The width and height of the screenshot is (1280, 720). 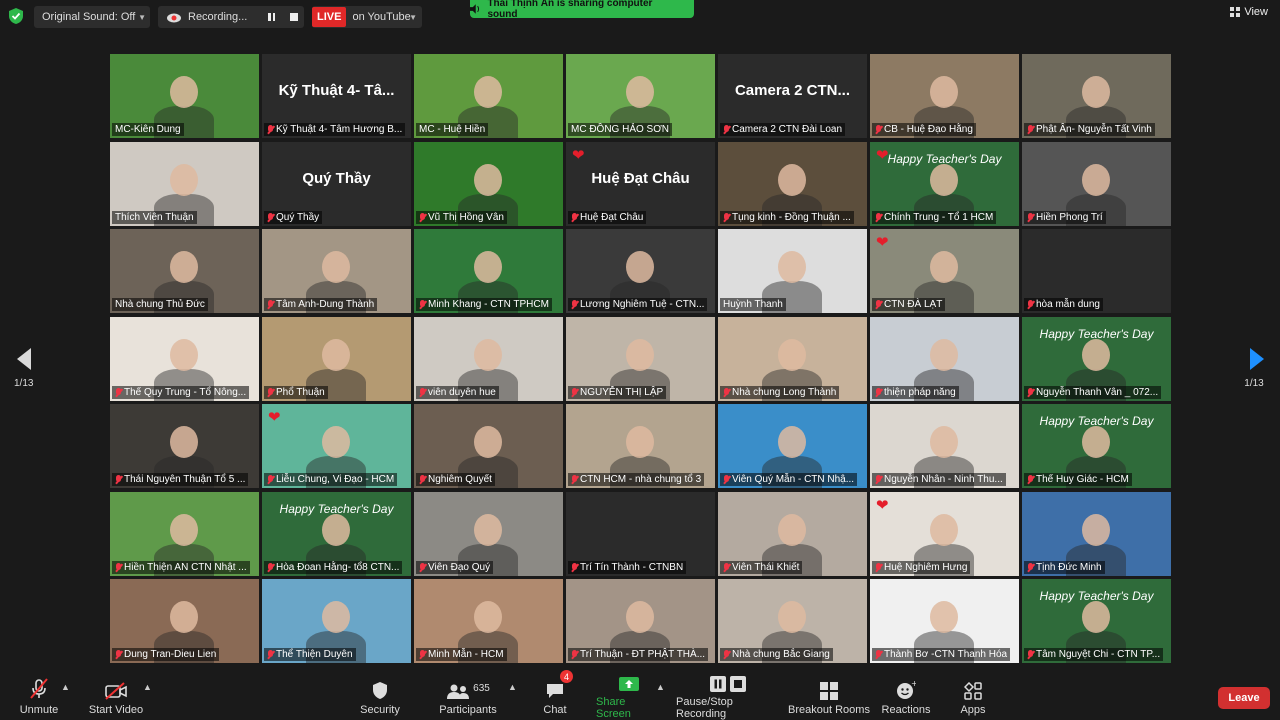 What do you see at coordinates (89, 17) in the screenshot?
I see `original-sound-label: Original Sound: Off` at bounding box center [89, 17].